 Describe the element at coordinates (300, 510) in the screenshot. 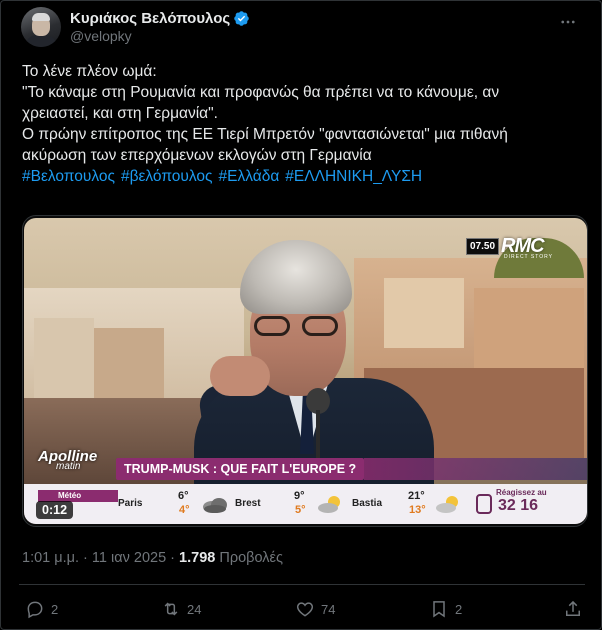

I see `weather-low: 5°` at that location.